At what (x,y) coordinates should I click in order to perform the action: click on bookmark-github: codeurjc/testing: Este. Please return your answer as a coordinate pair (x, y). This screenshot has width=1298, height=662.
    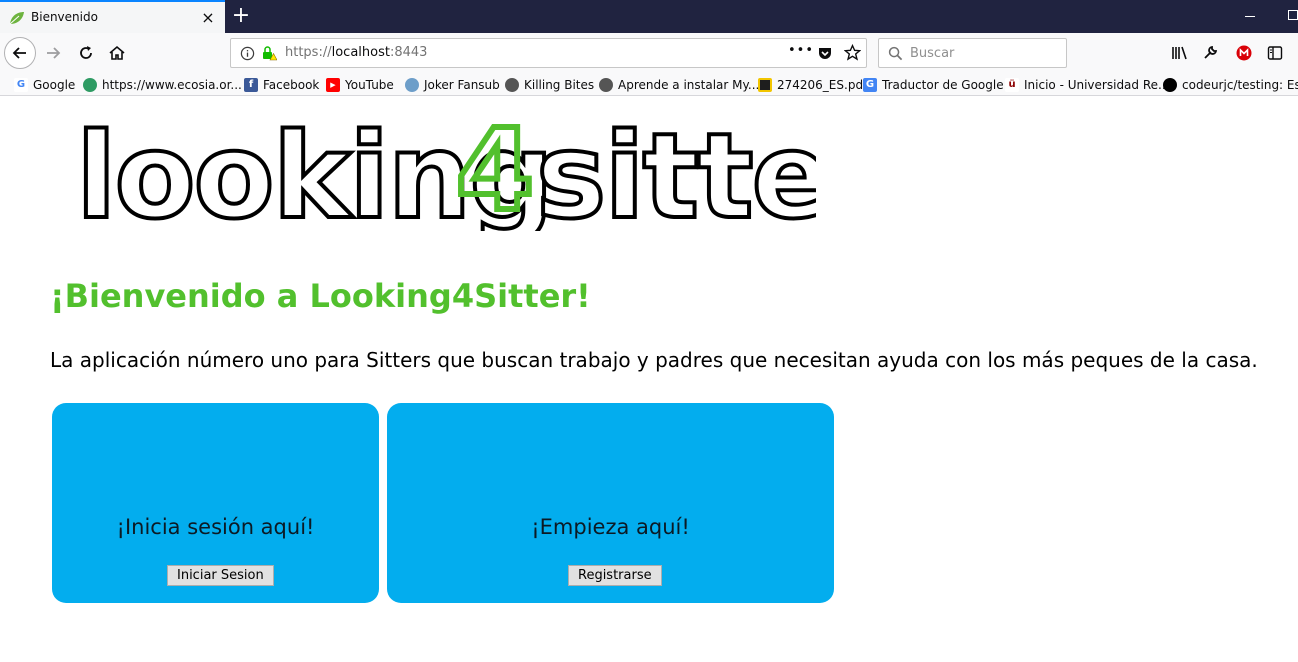
    Looking at the image, I should click on (1230, 84).